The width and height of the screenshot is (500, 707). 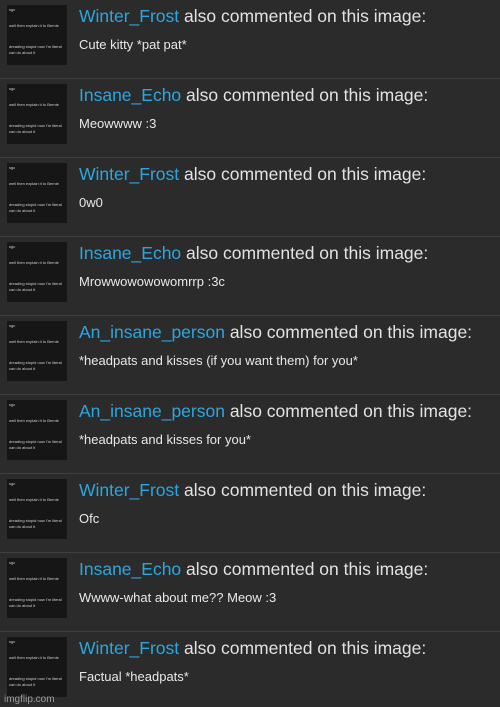 I want to click on comment-text: Factual *headpats*, so click(x=134, y=676).